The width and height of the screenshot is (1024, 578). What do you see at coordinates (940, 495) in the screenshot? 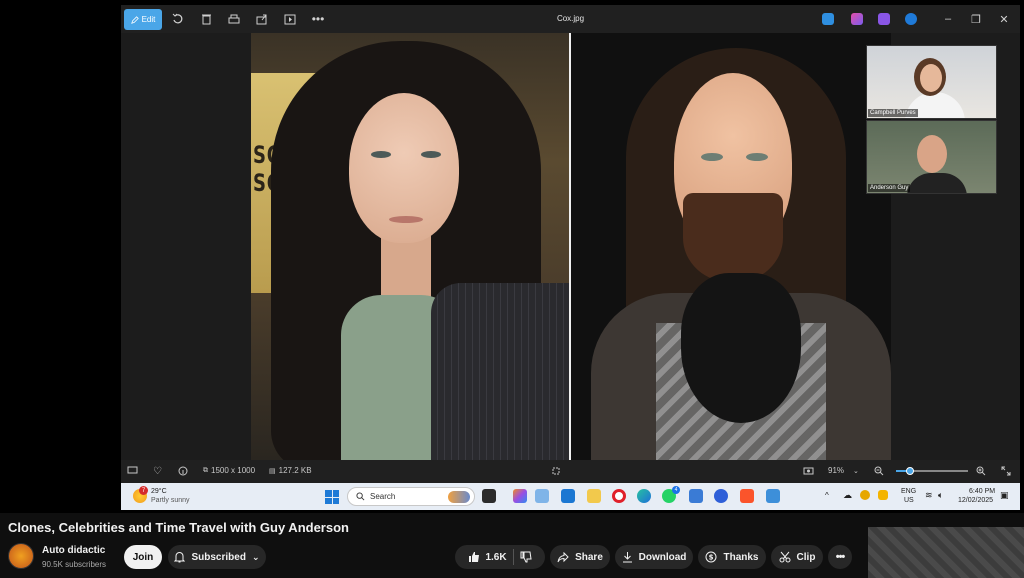
I see `volume-icon: 🔈︎` at bounding box center [940, 495].